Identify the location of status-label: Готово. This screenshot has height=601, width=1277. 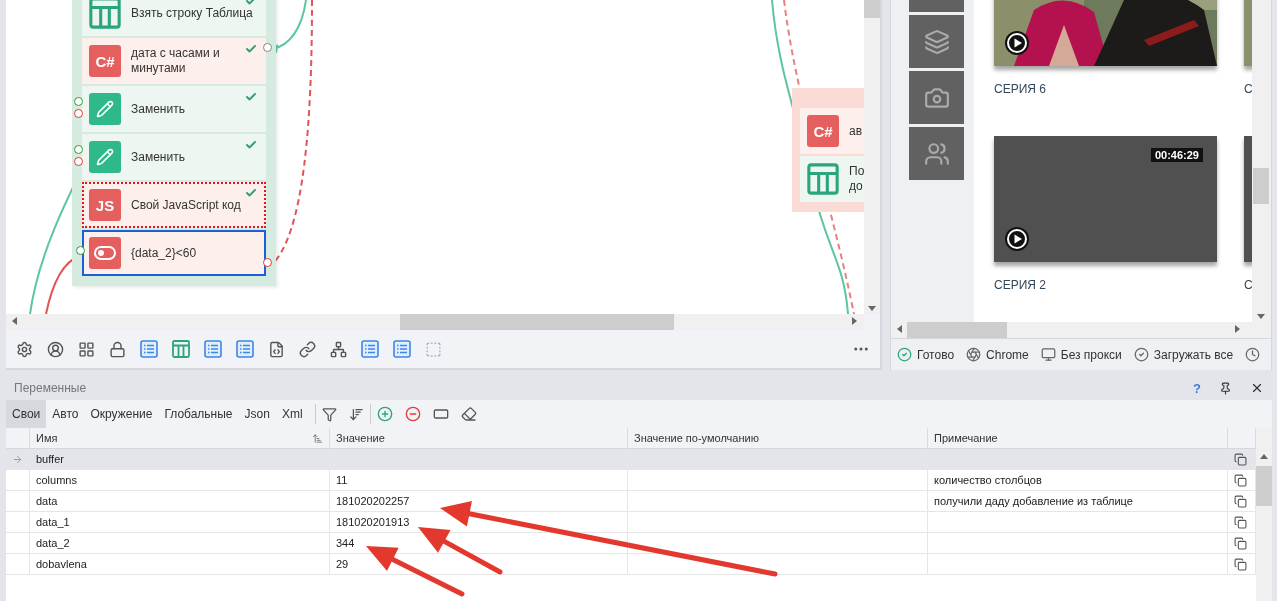
(936, 354).